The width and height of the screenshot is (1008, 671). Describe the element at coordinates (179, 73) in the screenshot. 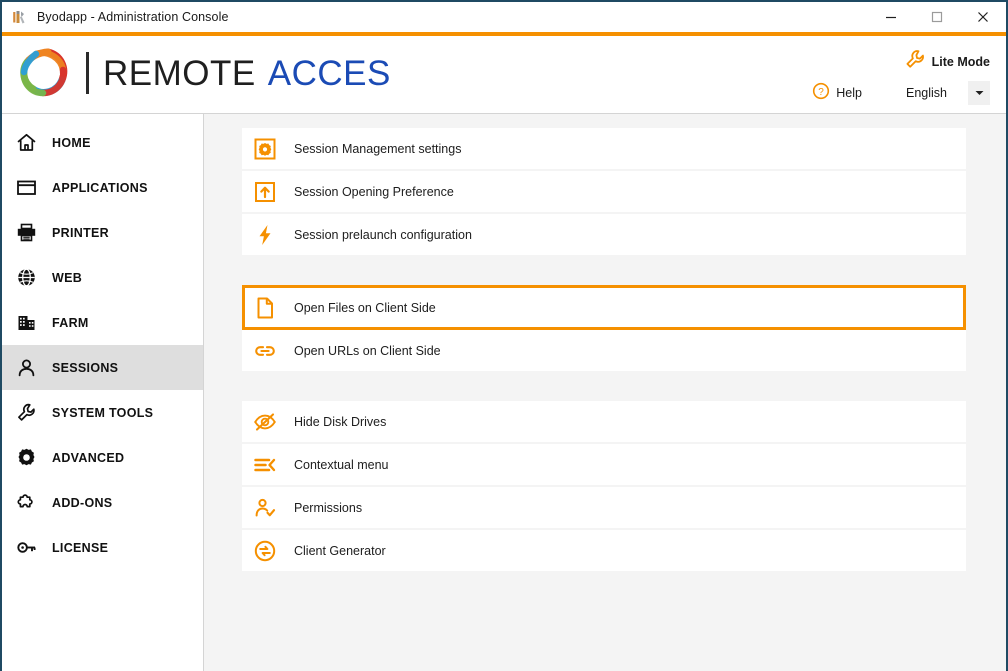

I see `logo-word-remote: REMOTE` at that location.